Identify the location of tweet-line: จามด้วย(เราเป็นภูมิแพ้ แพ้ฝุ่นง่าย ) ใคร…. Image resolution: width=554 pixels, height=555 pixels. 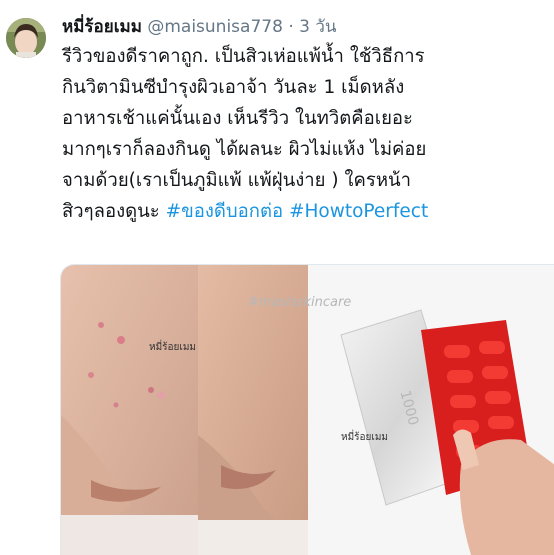
(237, 180).